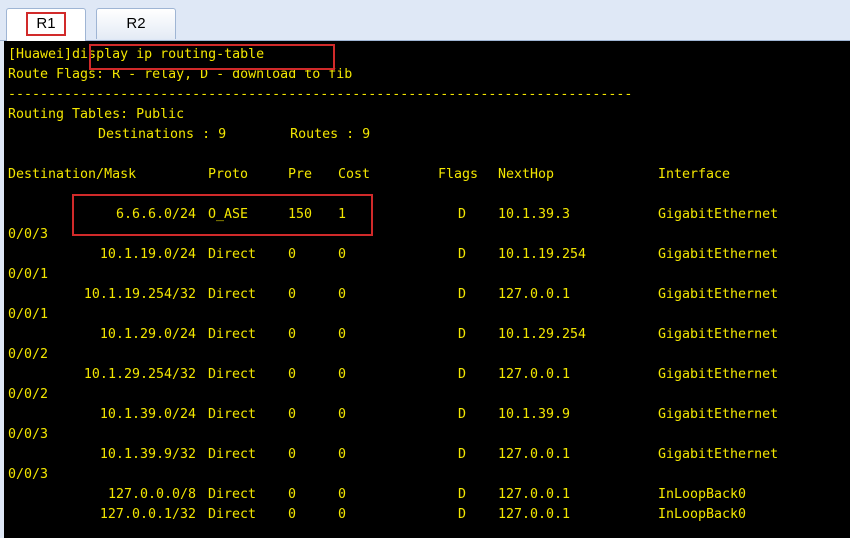 Image resolution: width=850 pixels, height=538 pixels. Describe the element at coordinates (147, 414) in the screenshot. I see `route-dest: 10.1.39.0/24` at that location.